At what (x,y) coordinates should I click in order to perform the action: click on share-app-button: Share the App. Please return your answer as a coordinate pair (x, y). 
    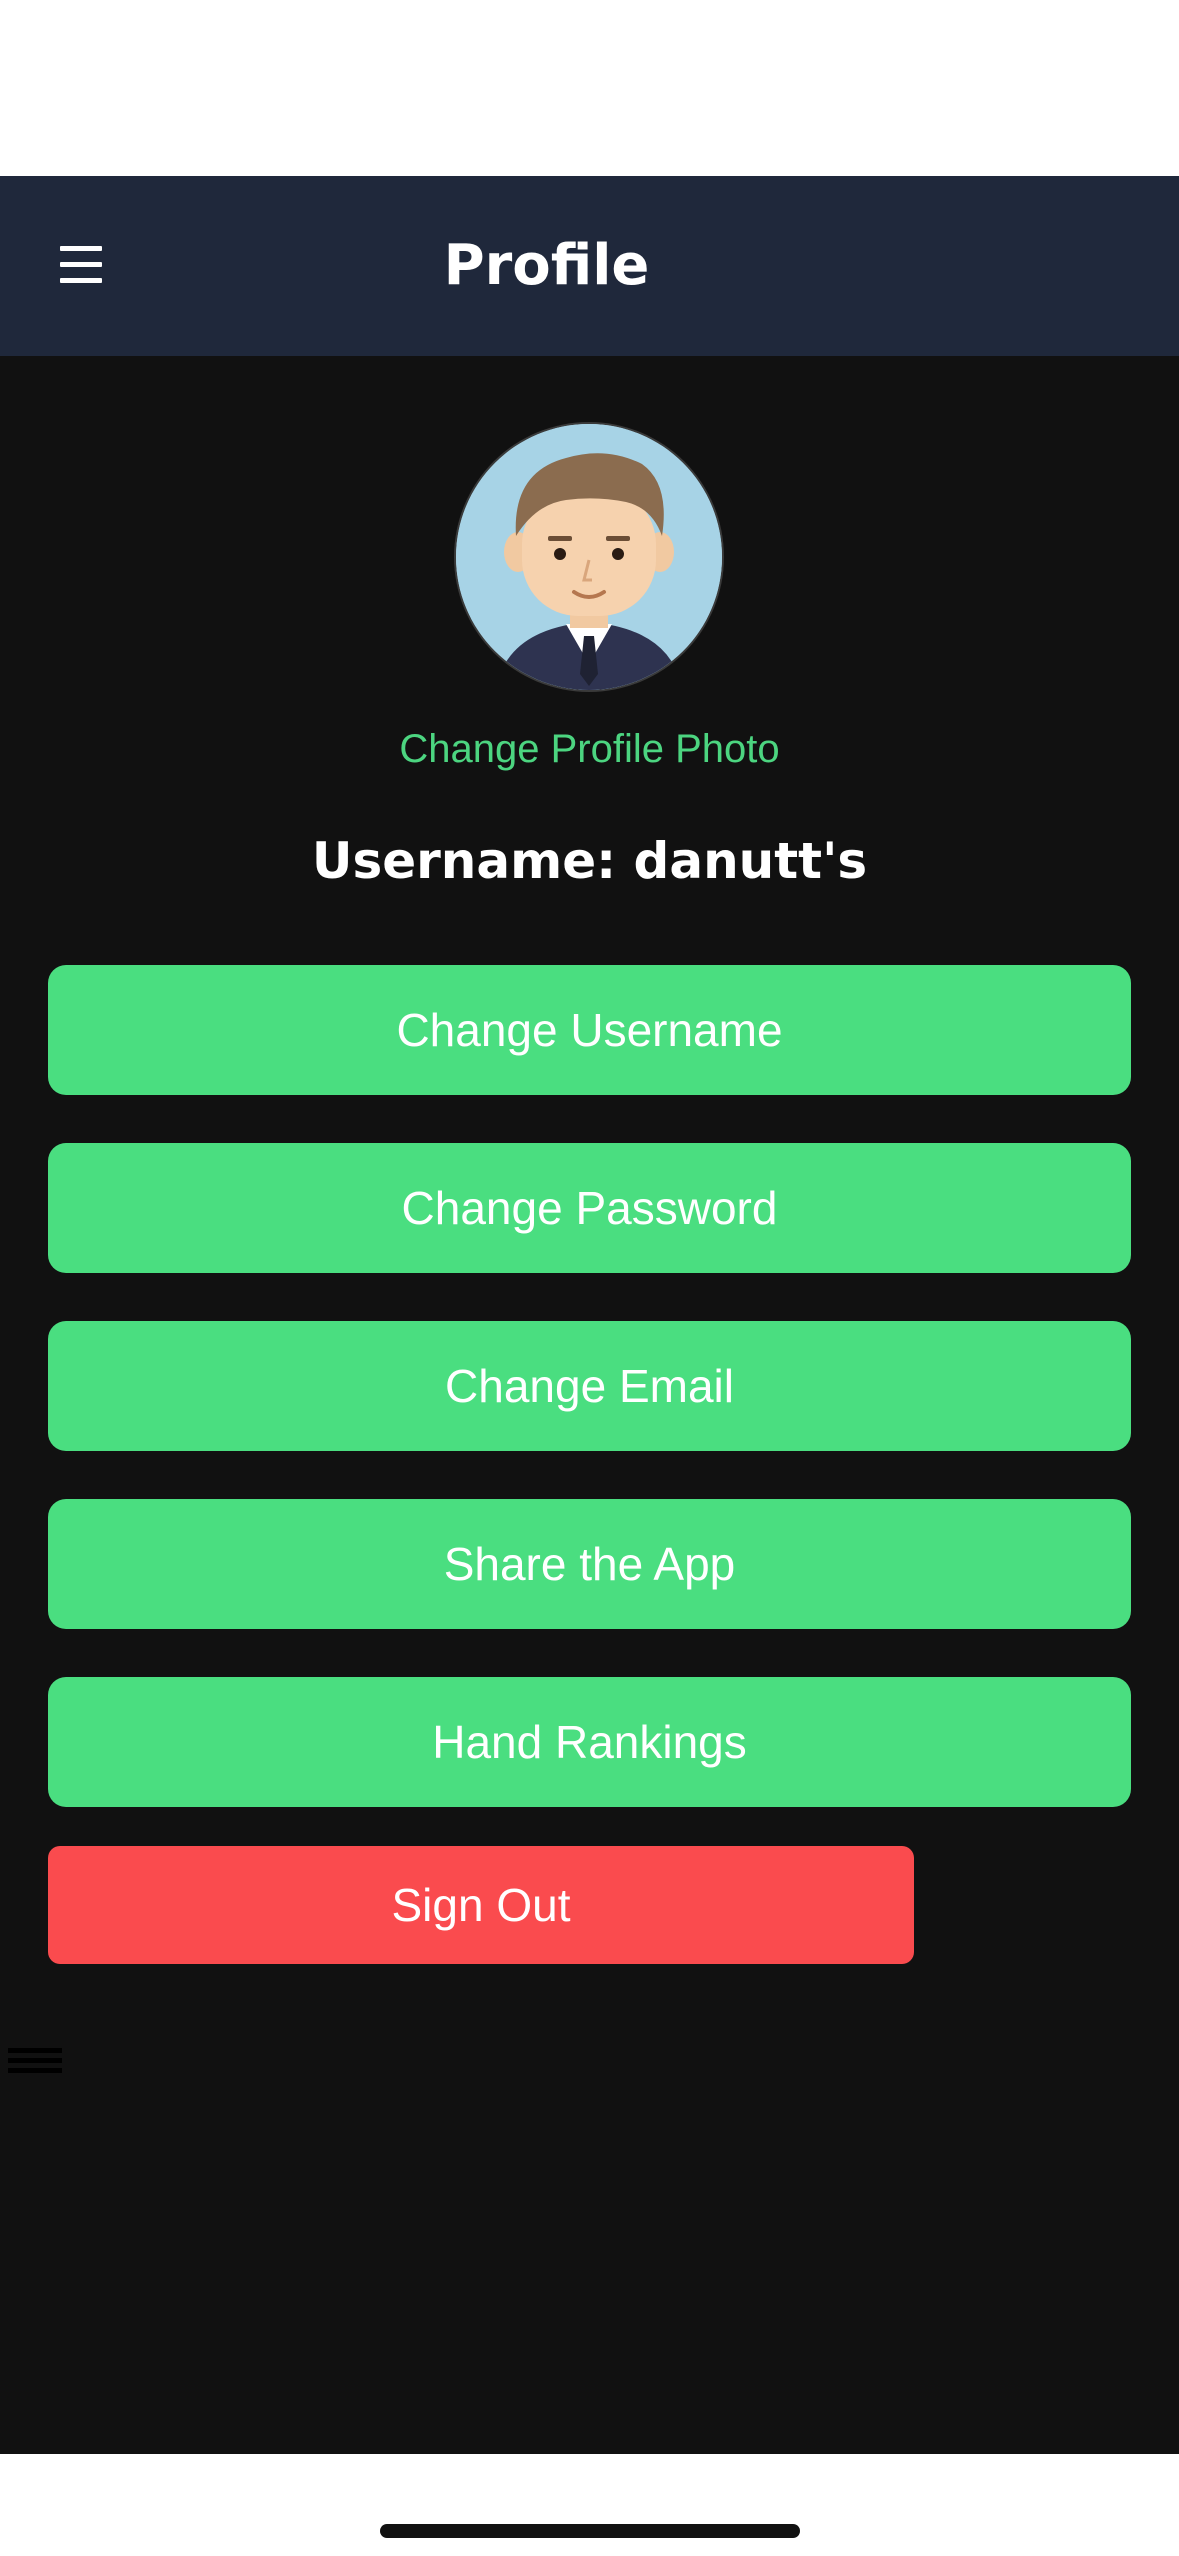
    Looking at the image, I should click on (589, 1564).